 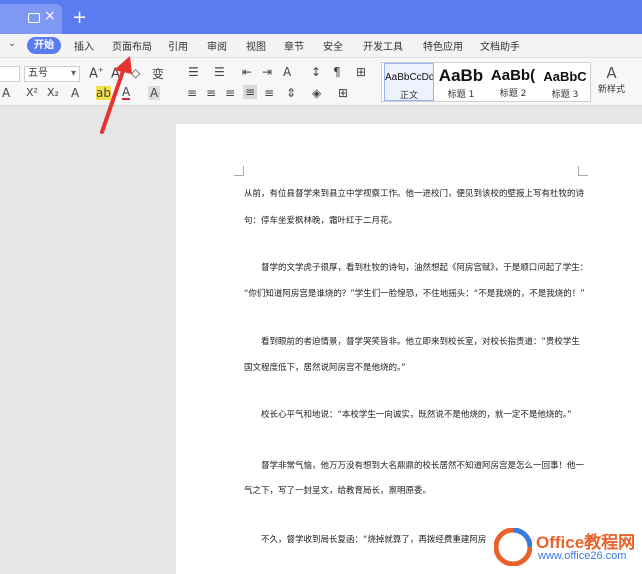 I want to click on subscript-icon: X₂, so click(x=53, y=92).